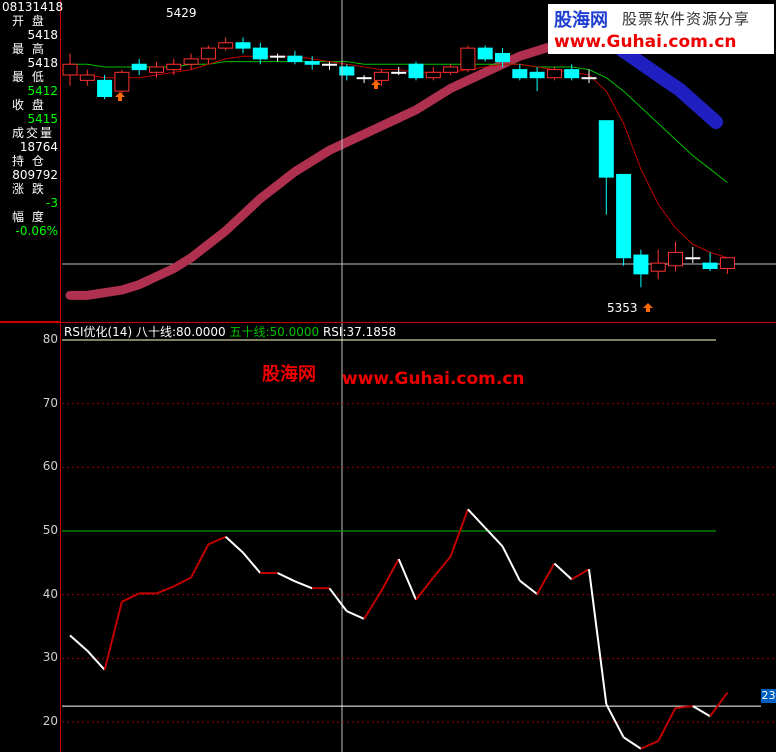  What do you see at coordinates (52, 203) in the screenshot?
I see `info-value: -3` at bounding box center [52, 203].